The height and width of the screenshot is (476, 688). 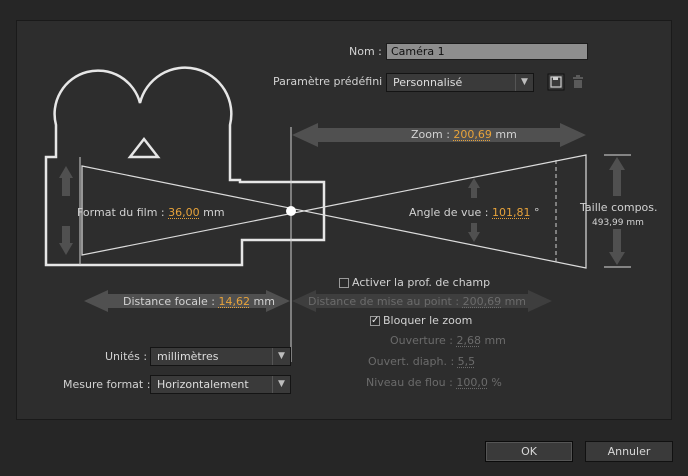 I want to click on units-label: Unités :, so click(x=126, y=356).